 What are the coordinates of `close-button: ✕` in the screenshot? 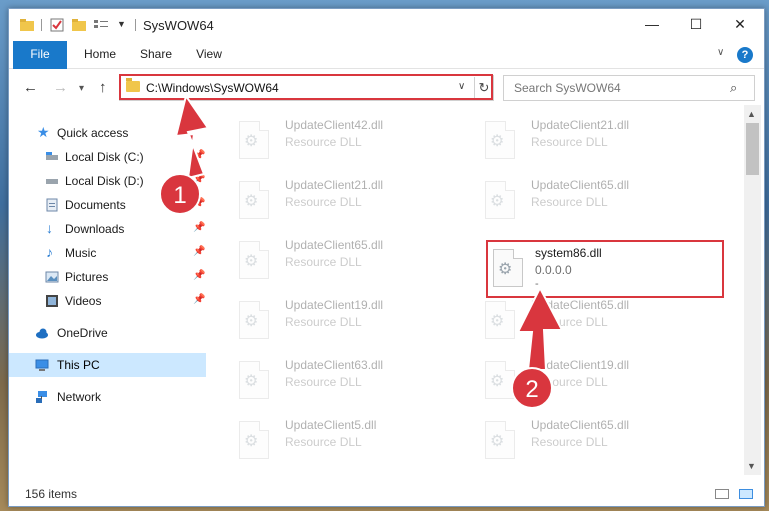 It's located at (740, 24).